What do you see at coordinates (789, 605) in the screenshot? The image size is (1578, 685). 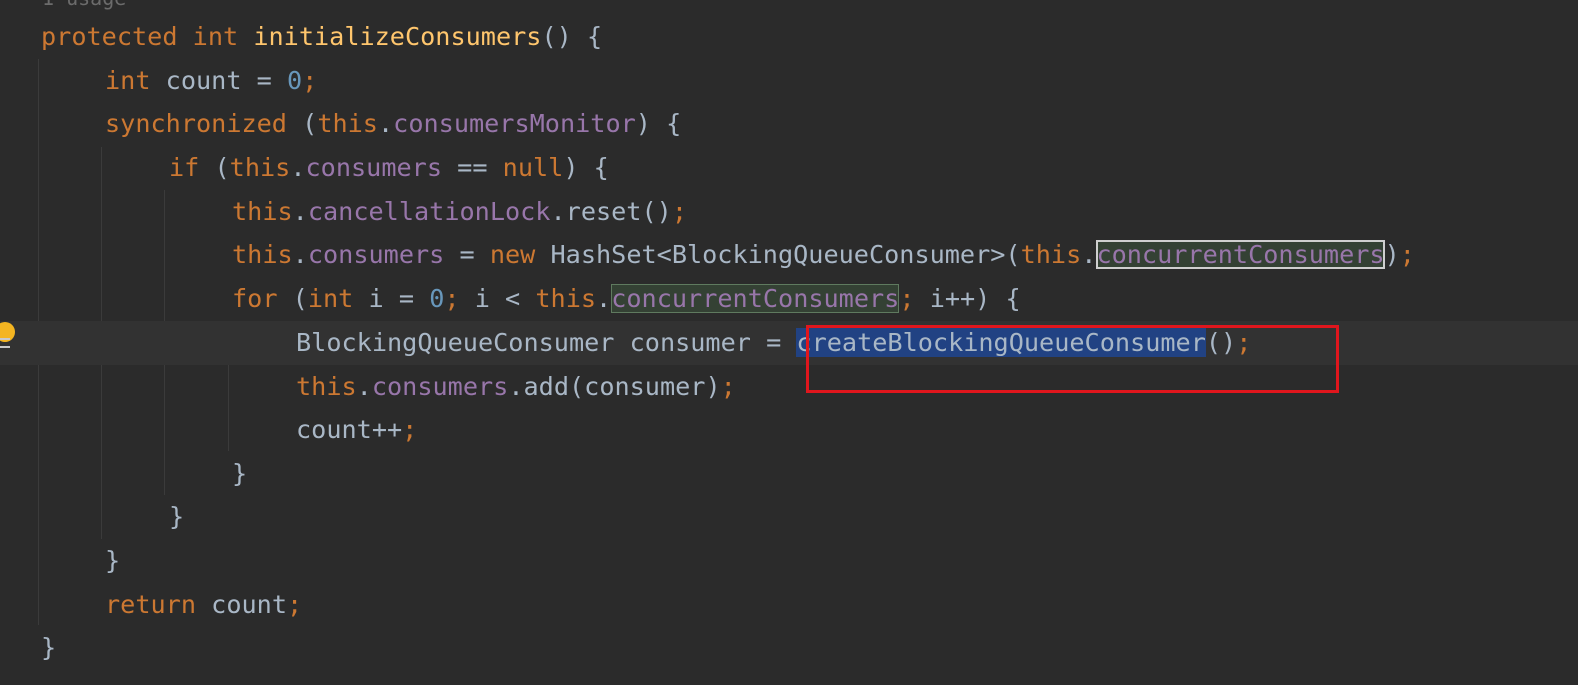 I see `code-line: return count;` at bounding box center [789, 605].